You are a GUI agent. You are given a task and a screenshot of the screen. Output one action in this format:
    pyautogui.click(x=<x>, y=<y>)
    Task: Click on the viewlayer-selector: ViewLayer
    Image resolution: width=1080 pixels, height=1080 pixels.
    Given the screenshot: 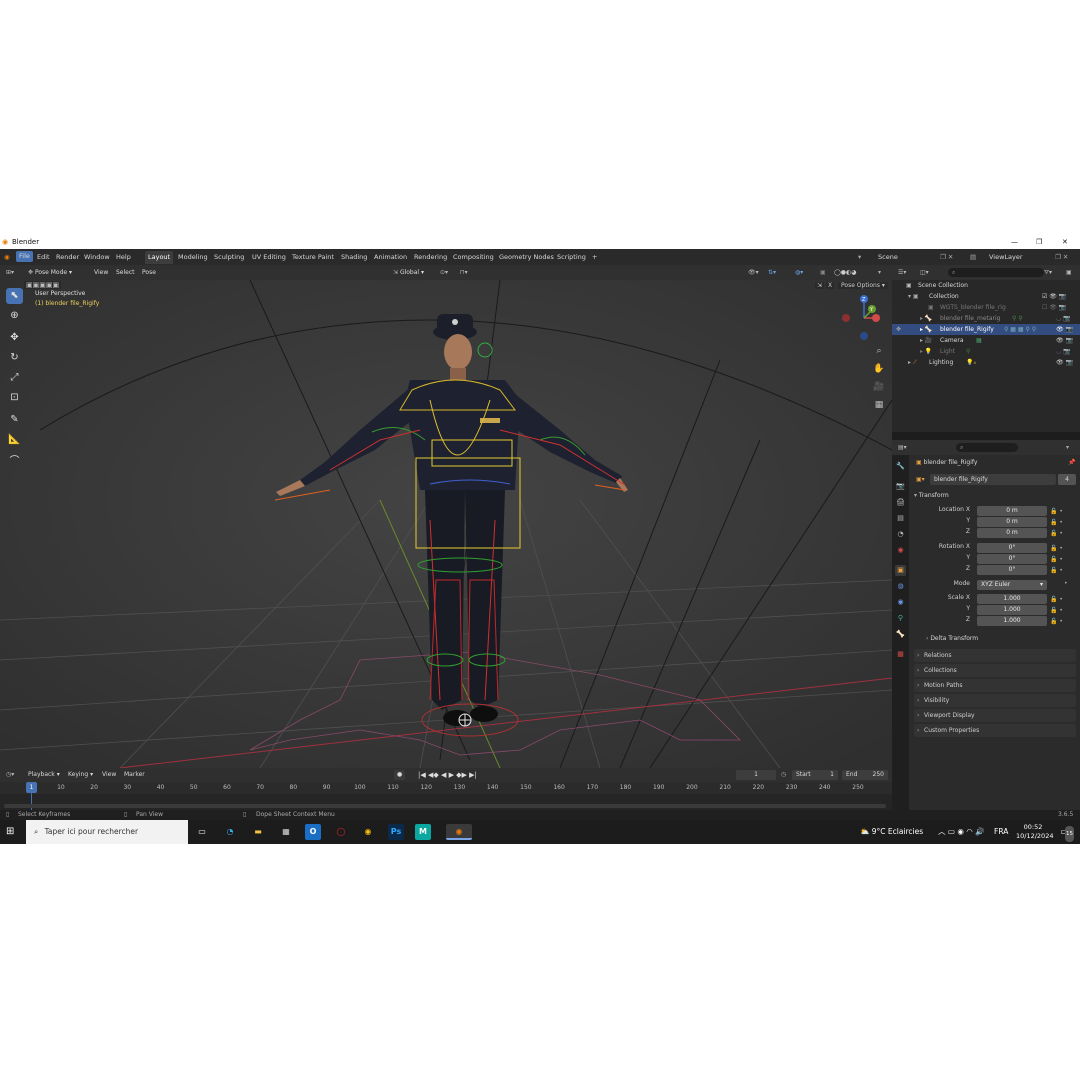 What is the action you would take?
    pyautogui.click(x=1006, y=257)
    